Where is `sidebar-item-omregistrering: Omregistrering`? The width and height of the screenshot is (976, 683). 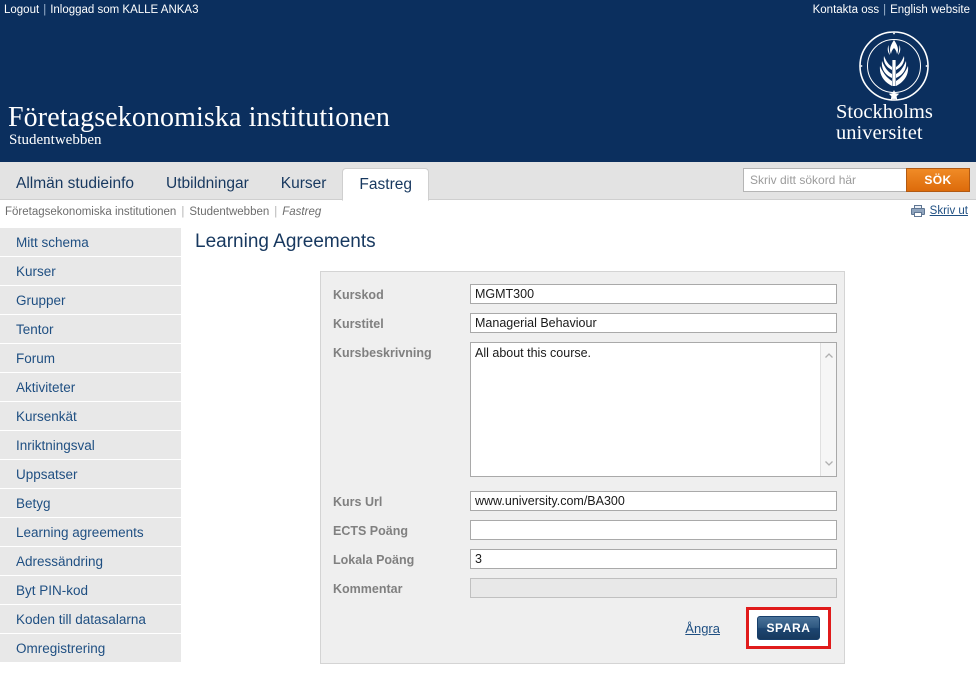 sidebar-item-omregistrering: Omregistrering is located at coordinates (90, 648).